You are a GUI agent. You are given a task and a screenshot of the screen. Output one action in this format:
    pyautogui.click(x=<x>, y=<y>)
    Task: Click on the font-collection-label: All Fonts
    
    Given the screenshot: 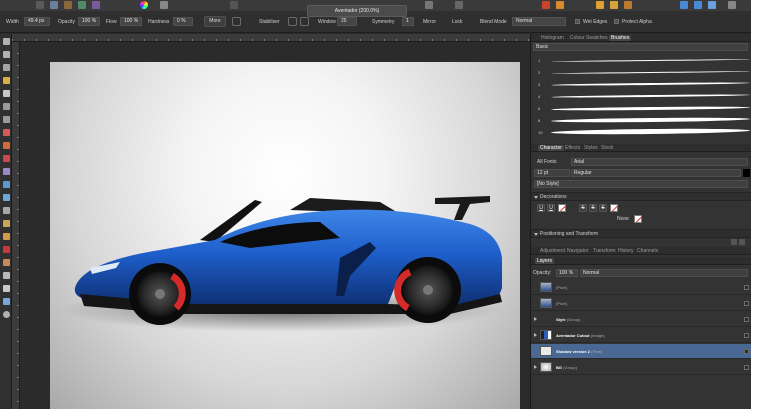 What is the action you would take?
    pyautogui.click(x=546, y=162)
    